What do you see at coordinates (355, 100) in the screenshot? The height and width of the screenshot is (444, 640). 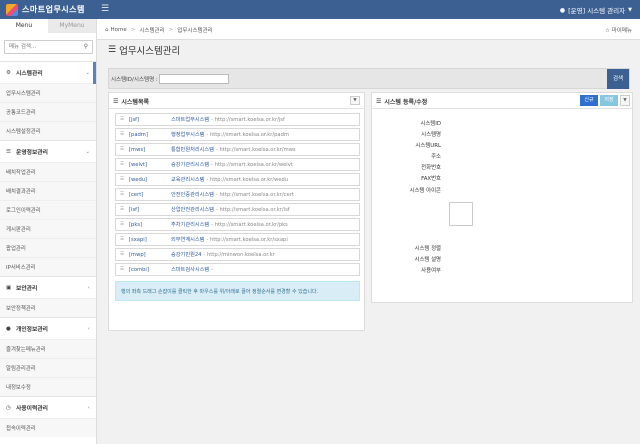 I see `collapse-button: ▼` at bounding box center [355, 100].